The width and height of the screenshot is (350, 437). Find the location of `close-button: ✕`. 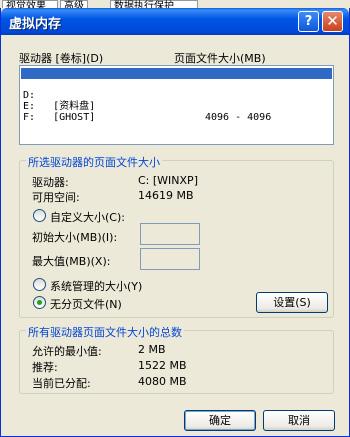

close-button: ✕ is located at coordinates (332, 21).